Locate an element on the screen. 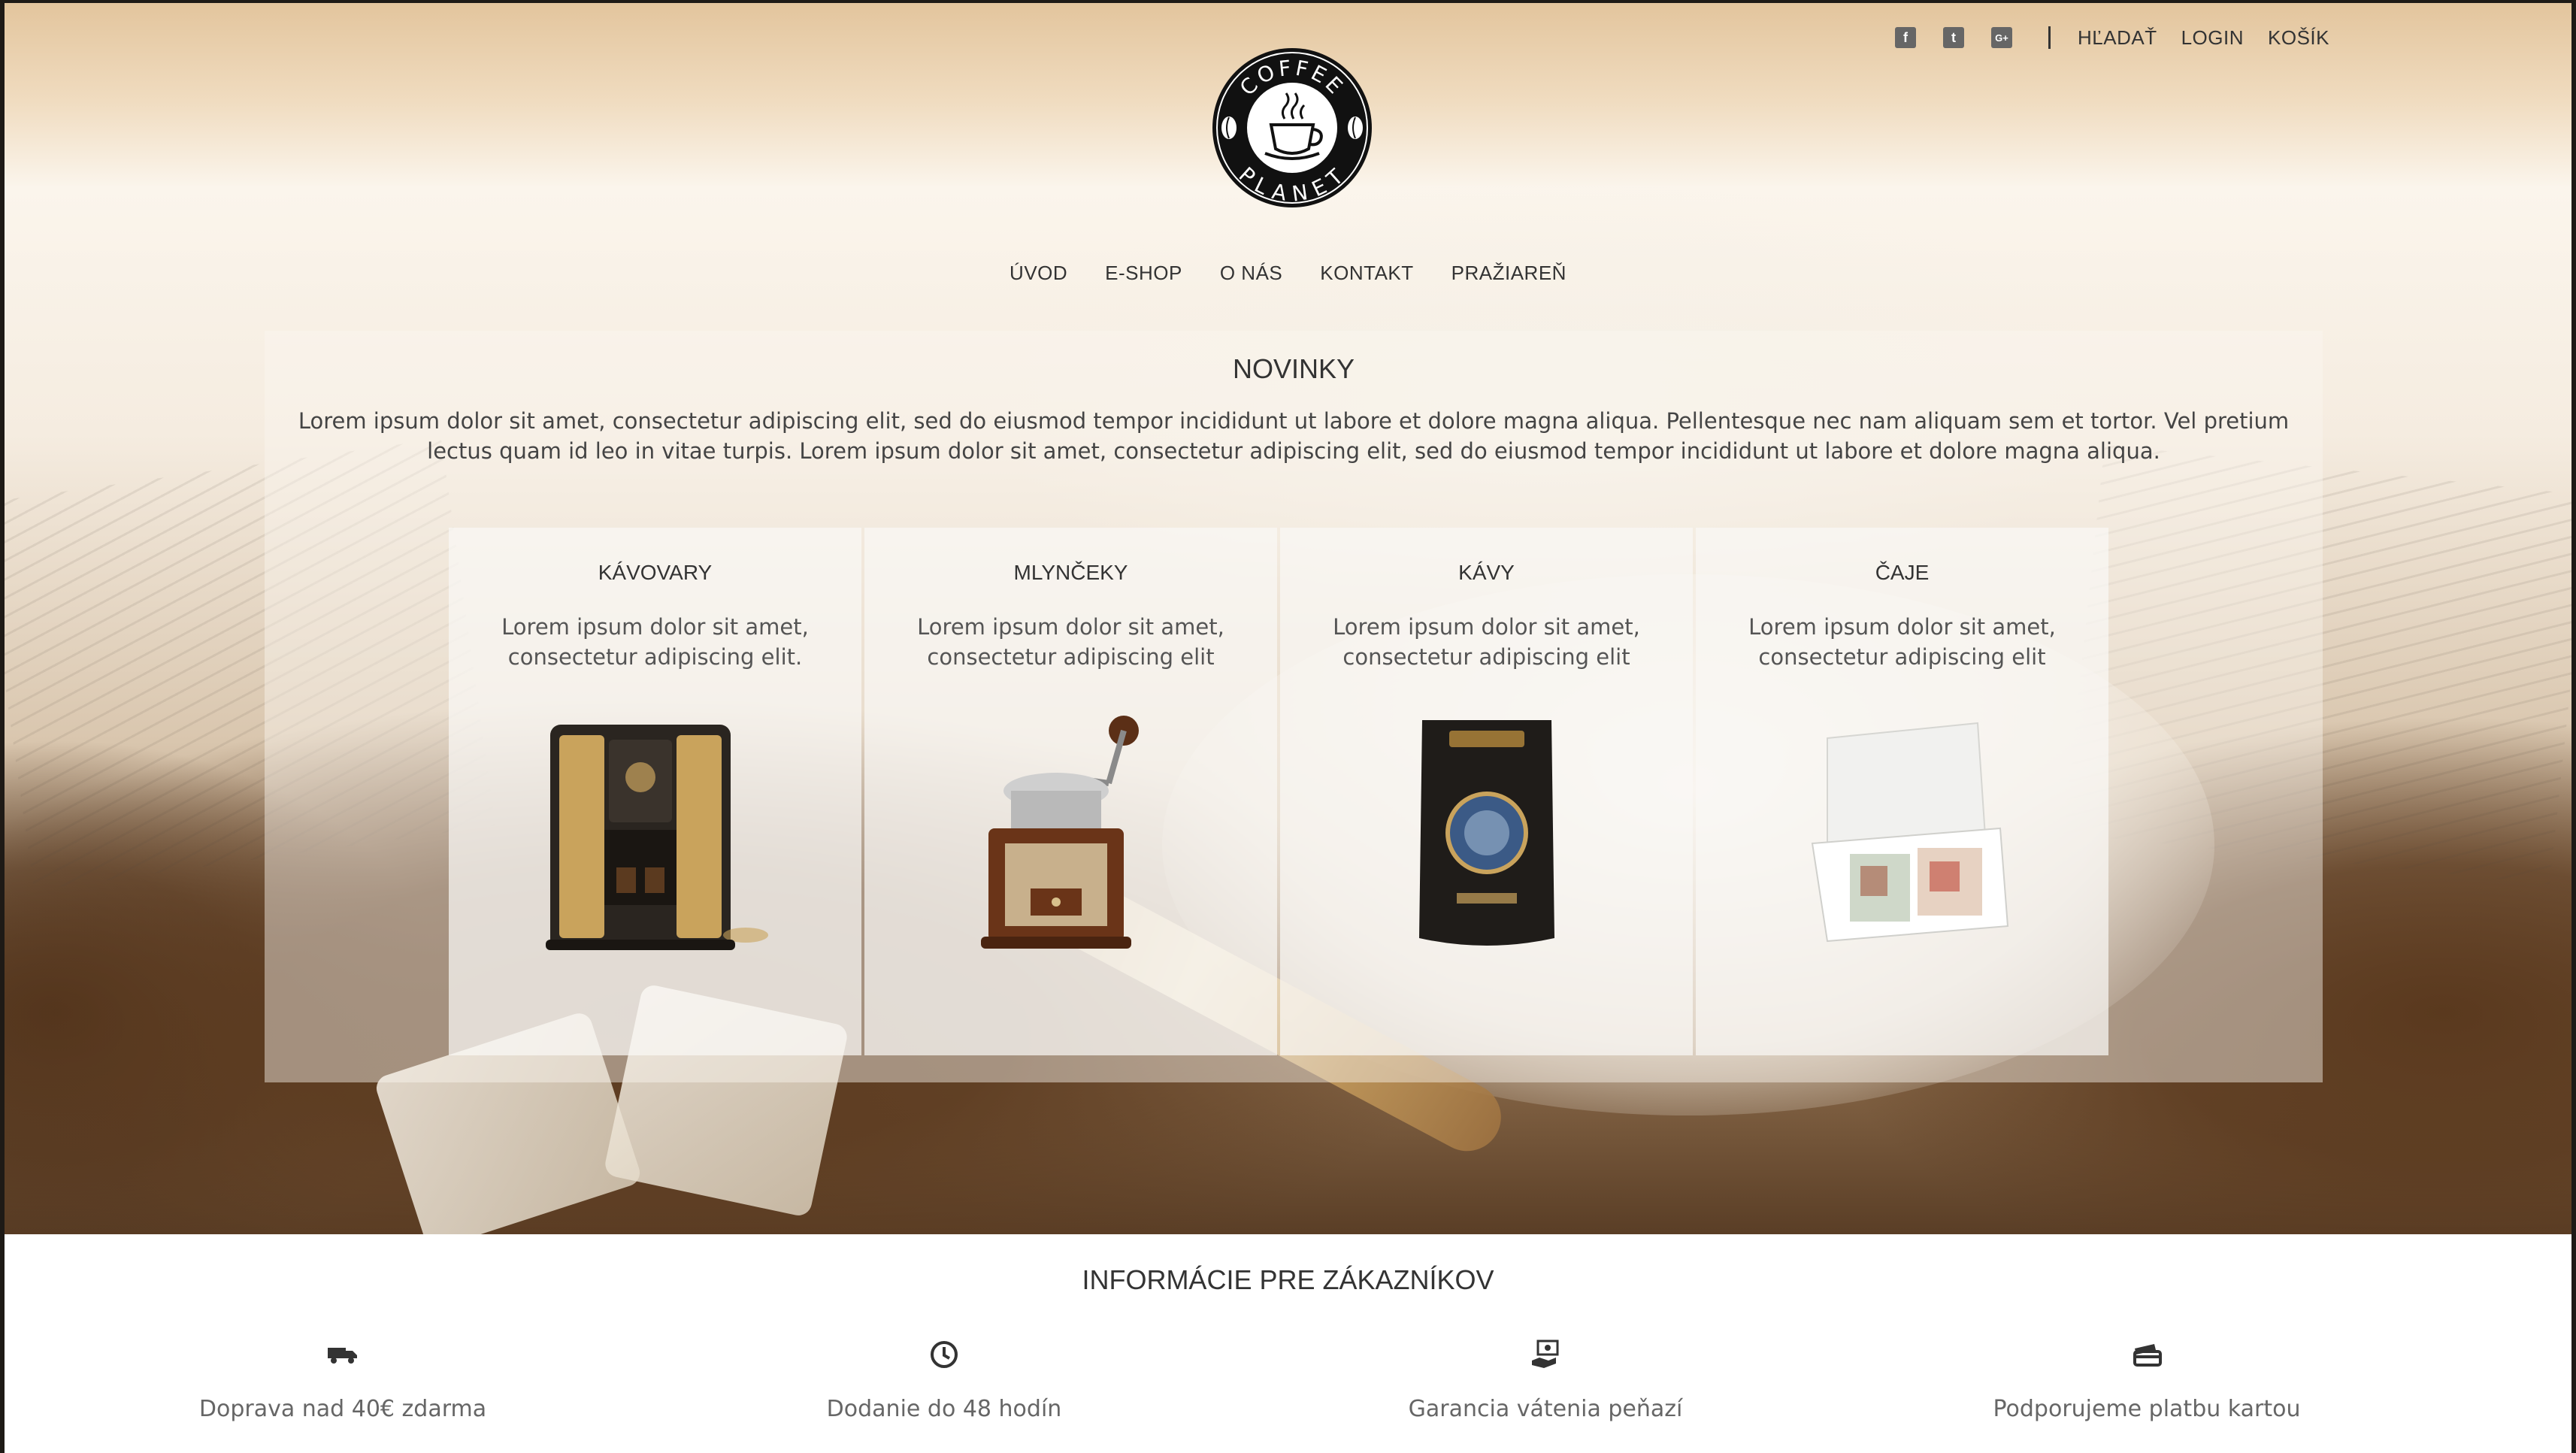 The height and width of the screenshot is (1453, 2576). nav-item-uvod: ÚVOD is located at coordinates (1038, 273).